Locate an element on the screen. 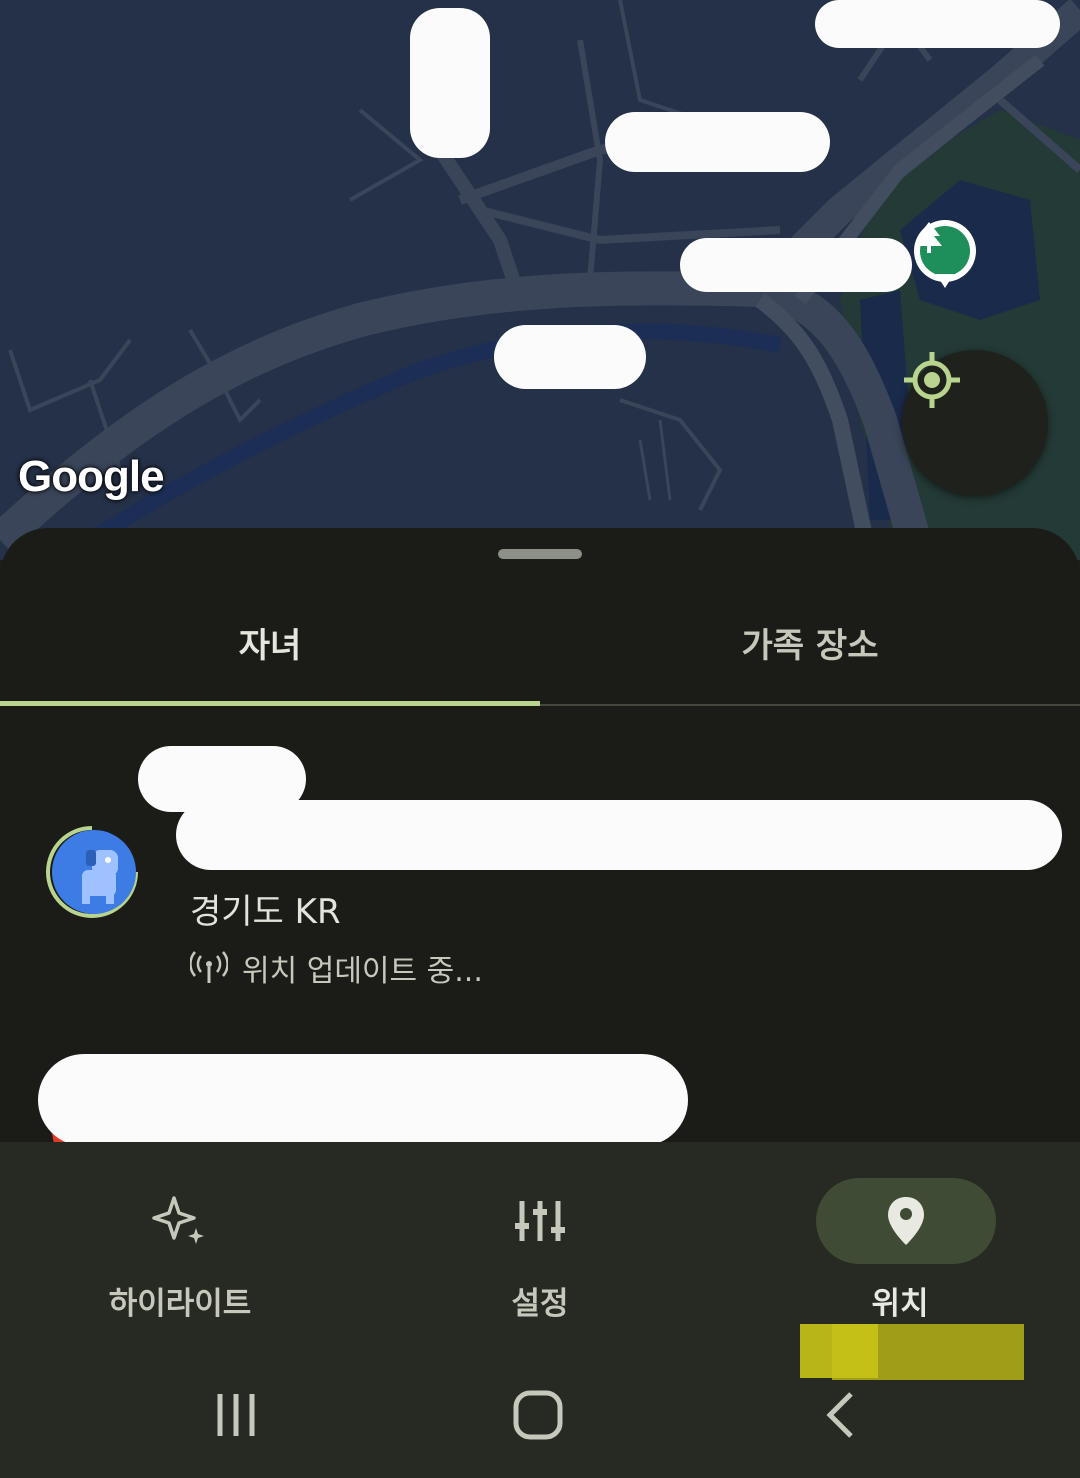 The image size is (1080, 1478). nav-settings: 설정 is located at coordinates (540, 1241).